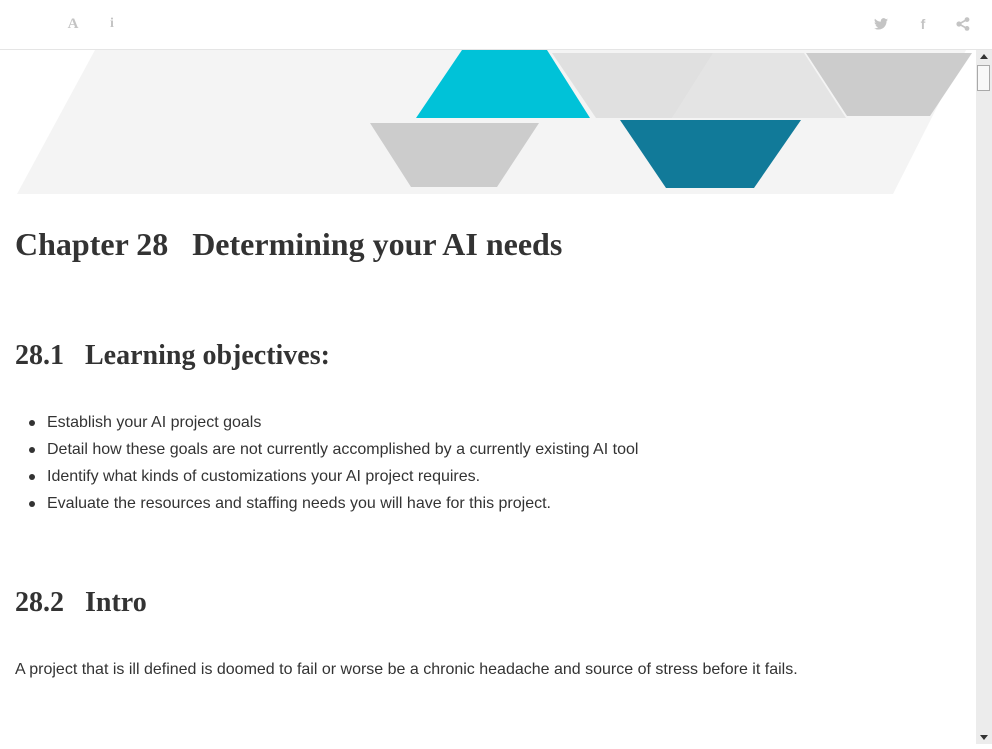 The image size is (992, 749). What do you see at coordinates (207, 355) in the screenshot?
I see `section-title: Learning objectives:` at bounding box center [207, 355].